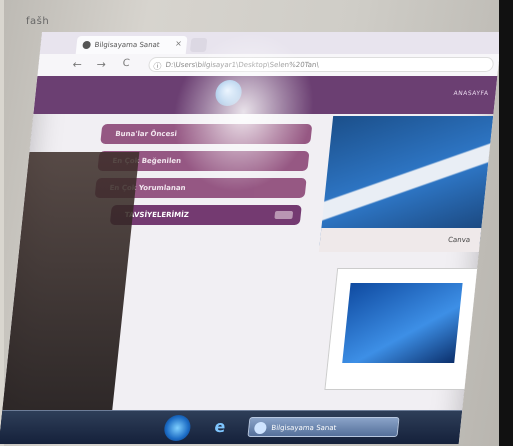  I want to click on info-icon: ⓘ, so click(158, 65).